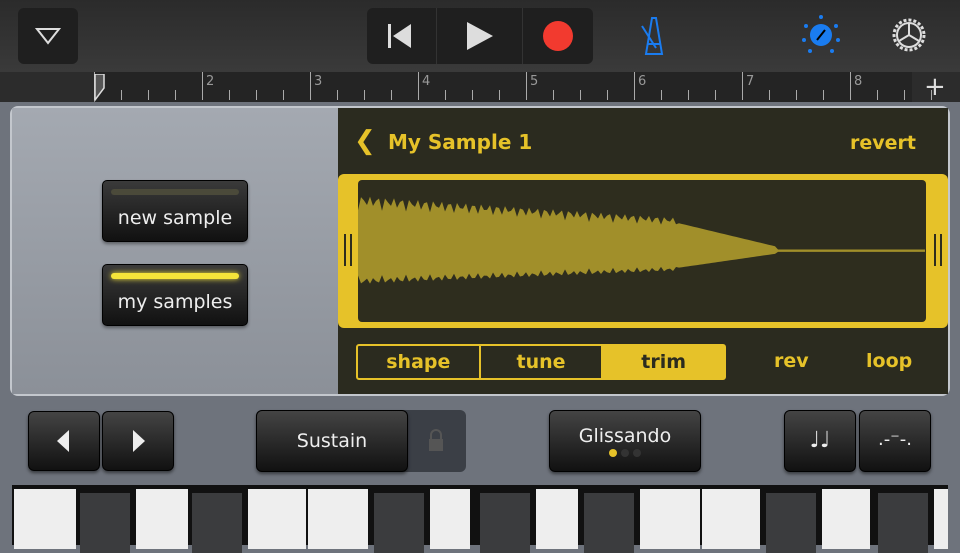 The width and height of the screenshot is (960, 553). What do you see at coordinates (664, 362) in the screenshot?
I see `tab-trim: trim` at bounding box center [664, 362].